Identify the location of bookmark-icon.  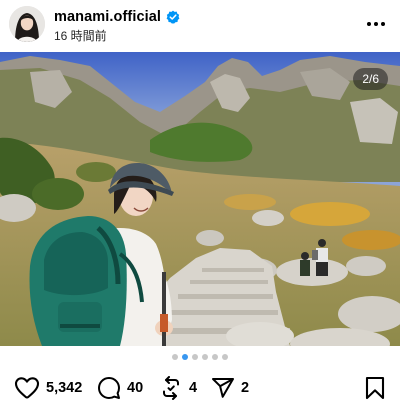
(375, 388).